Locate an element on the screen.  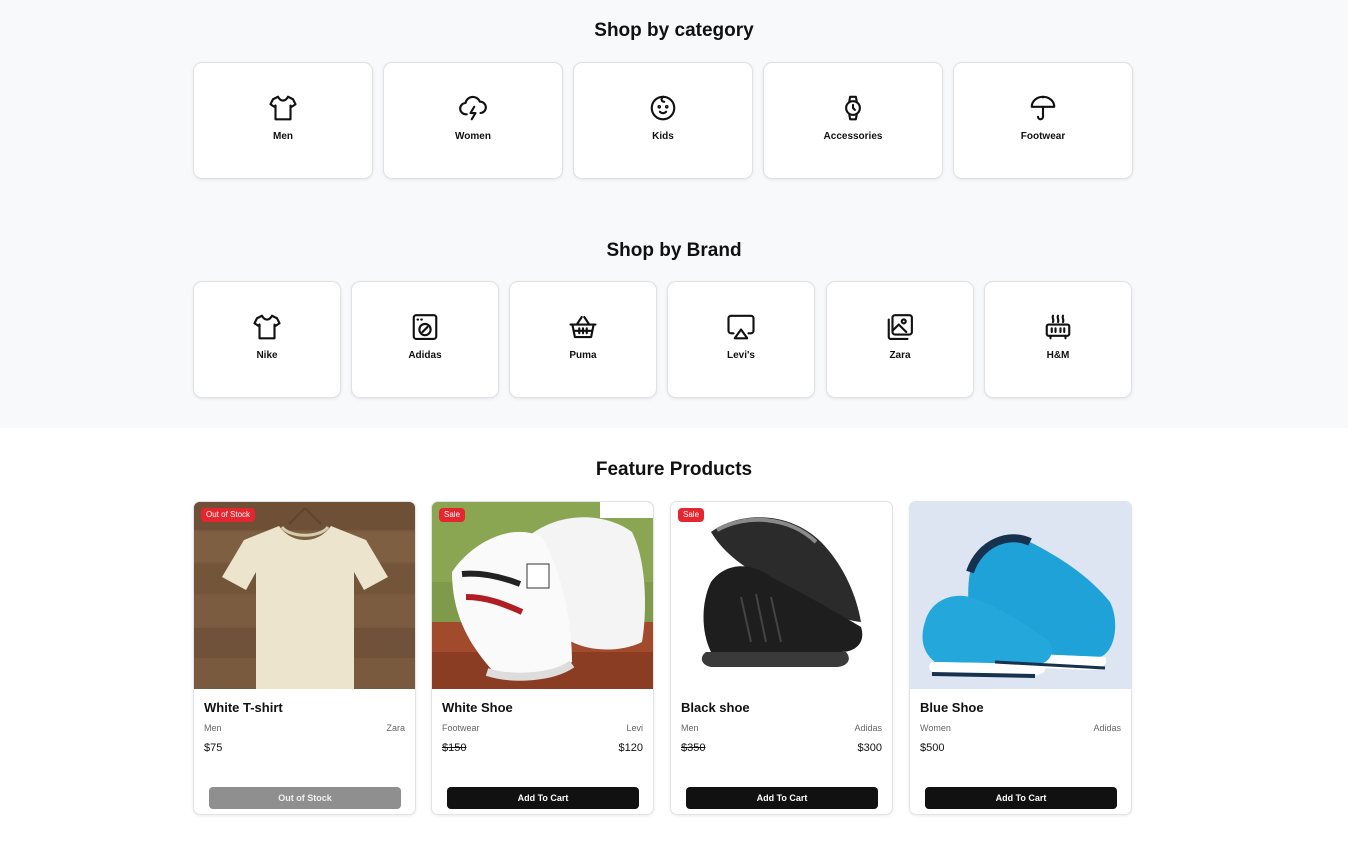
cloud-lightning-icon is located at coordinates (473, 108).